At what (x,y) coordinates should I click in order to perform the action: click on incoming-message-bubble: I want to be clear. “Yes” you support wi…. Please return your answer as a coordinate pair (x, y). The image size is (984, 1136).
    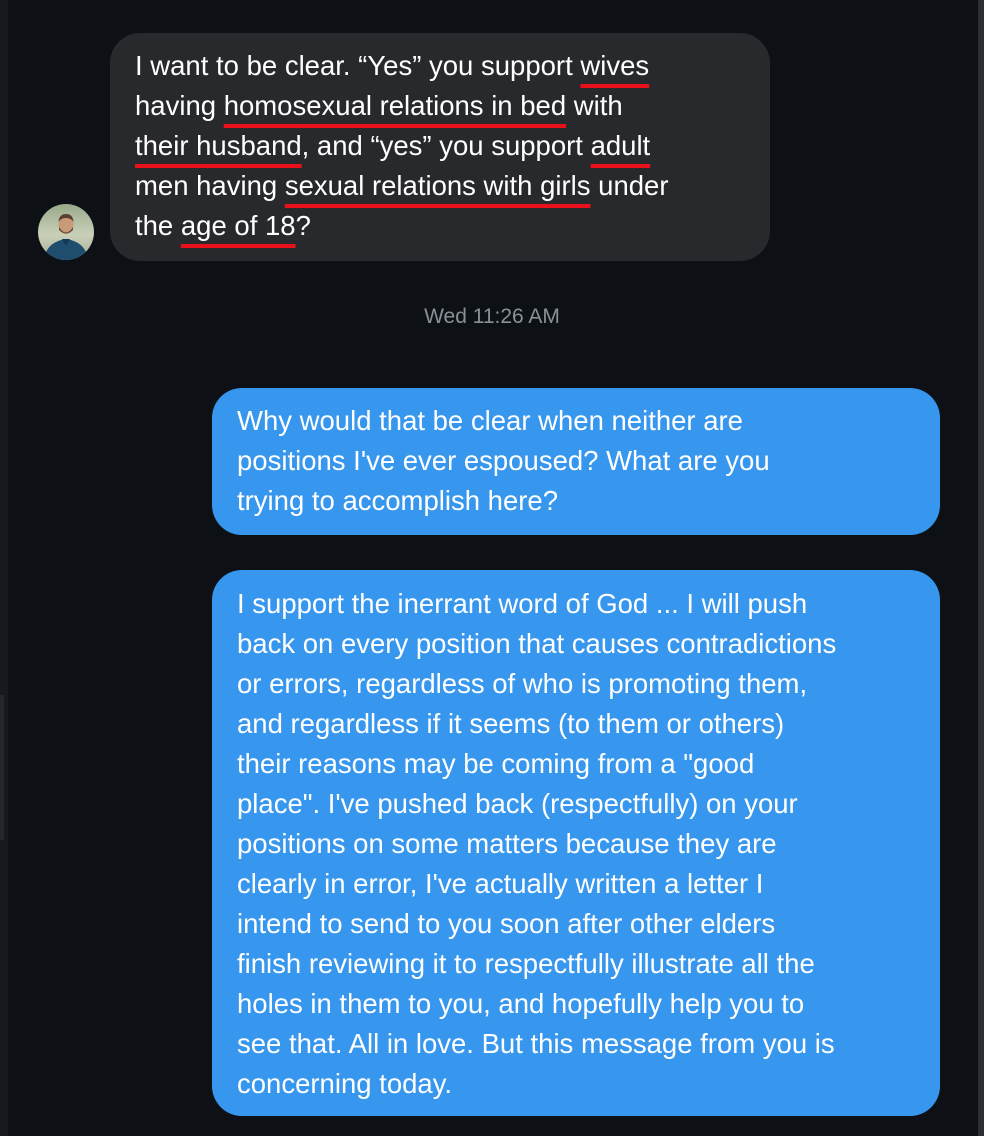
    Looking at the image, I should click on (440, 147).